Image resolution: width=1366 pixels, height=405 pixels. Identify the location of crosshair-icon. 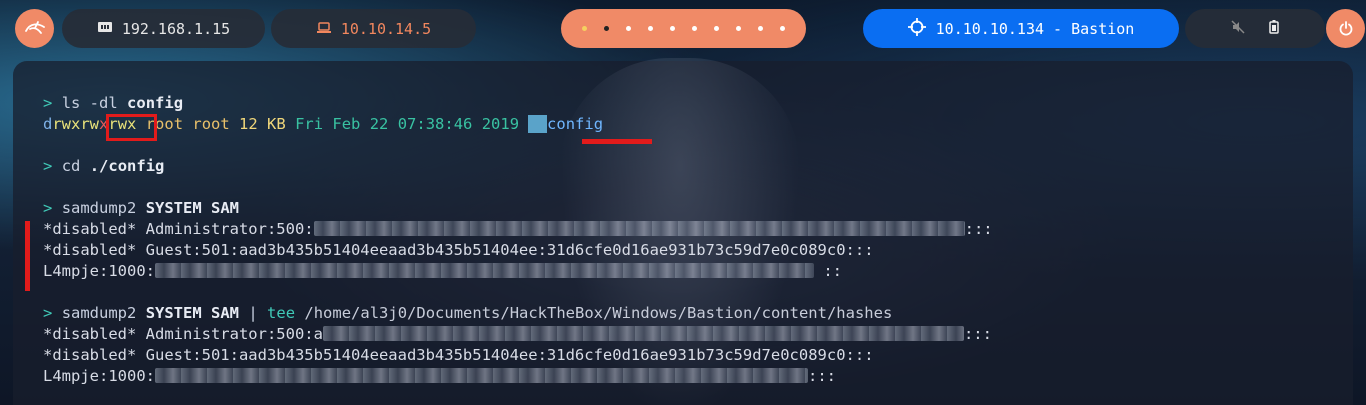
(916, 28).